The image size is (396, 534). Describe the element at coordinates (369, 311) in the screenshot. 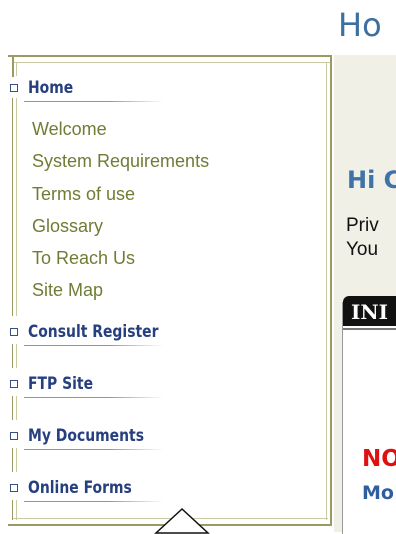

I see `info-panel-tab: INI` at that location.